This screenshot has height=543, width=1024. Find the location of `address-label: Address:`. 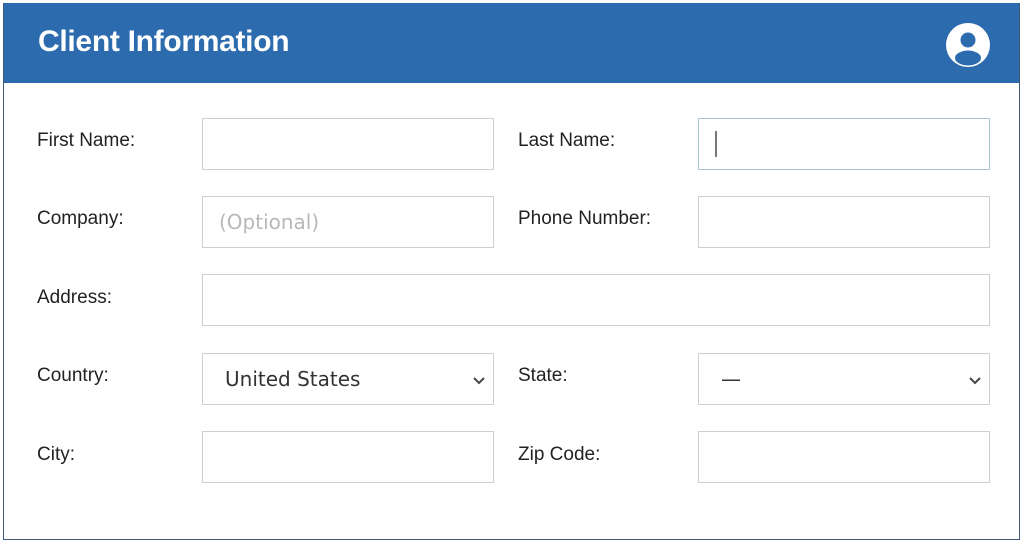

address-label: Address: is located at coordinates (74, 297).